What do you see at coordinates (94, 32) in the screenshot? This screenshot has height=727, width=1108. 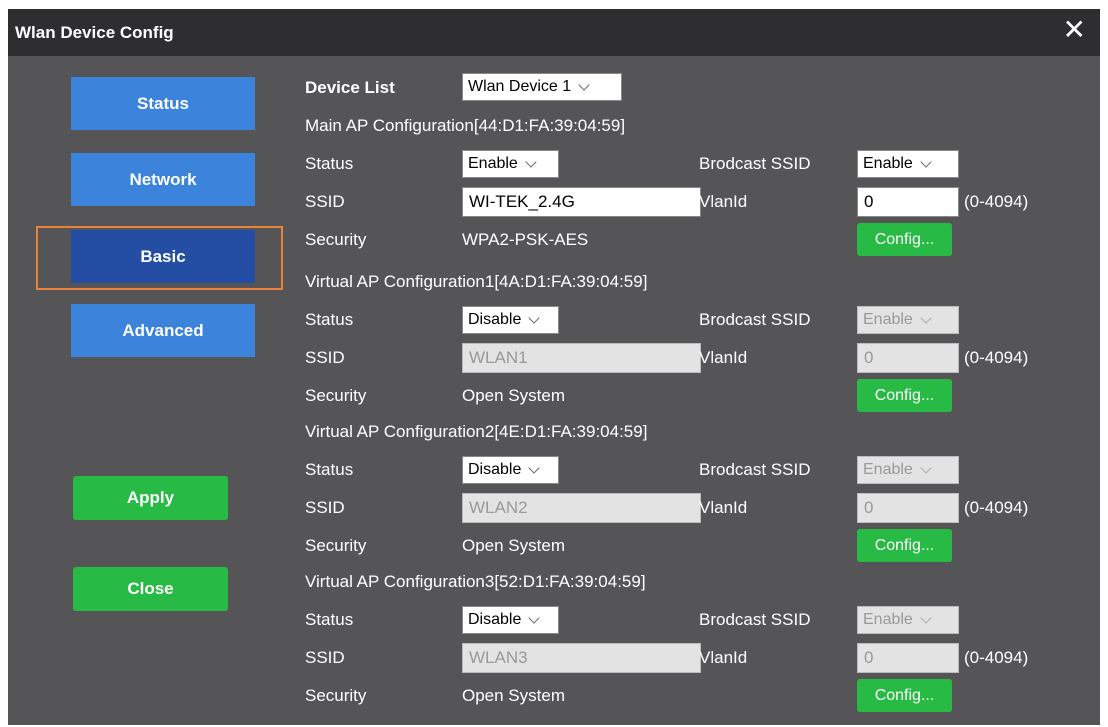 I see `dialog-title: Wlan Device Config` at bounding box center [94, 32].